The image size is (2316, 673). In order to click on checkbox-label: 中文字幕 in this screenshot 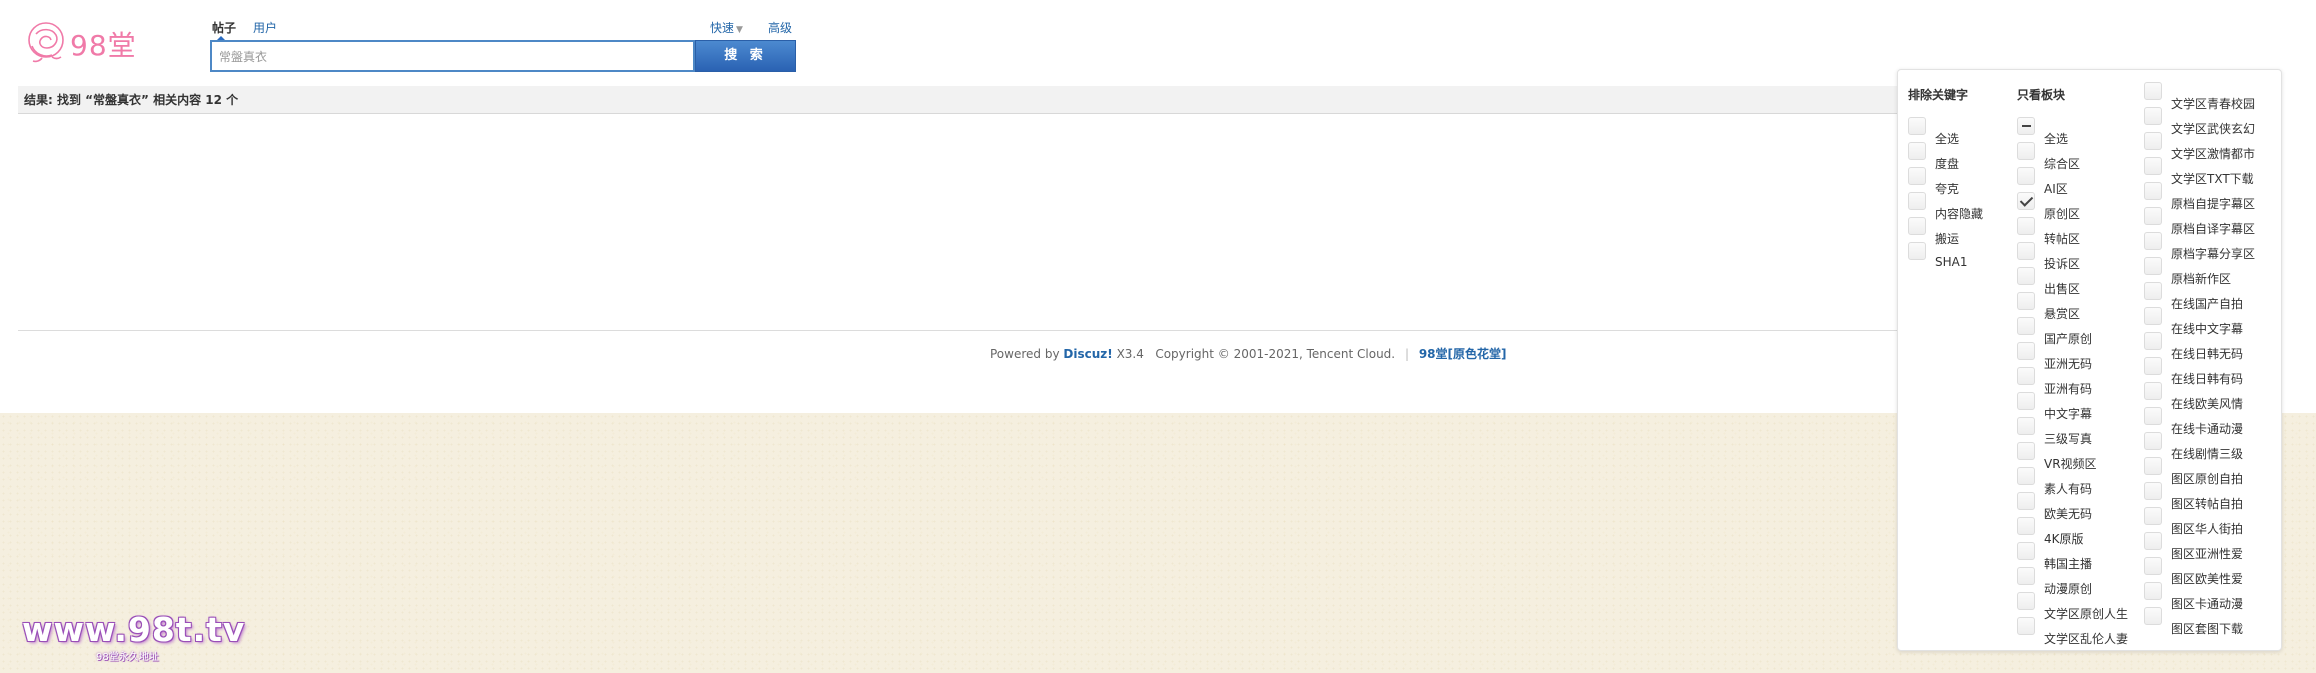, I will do `click(2068, 414)`.